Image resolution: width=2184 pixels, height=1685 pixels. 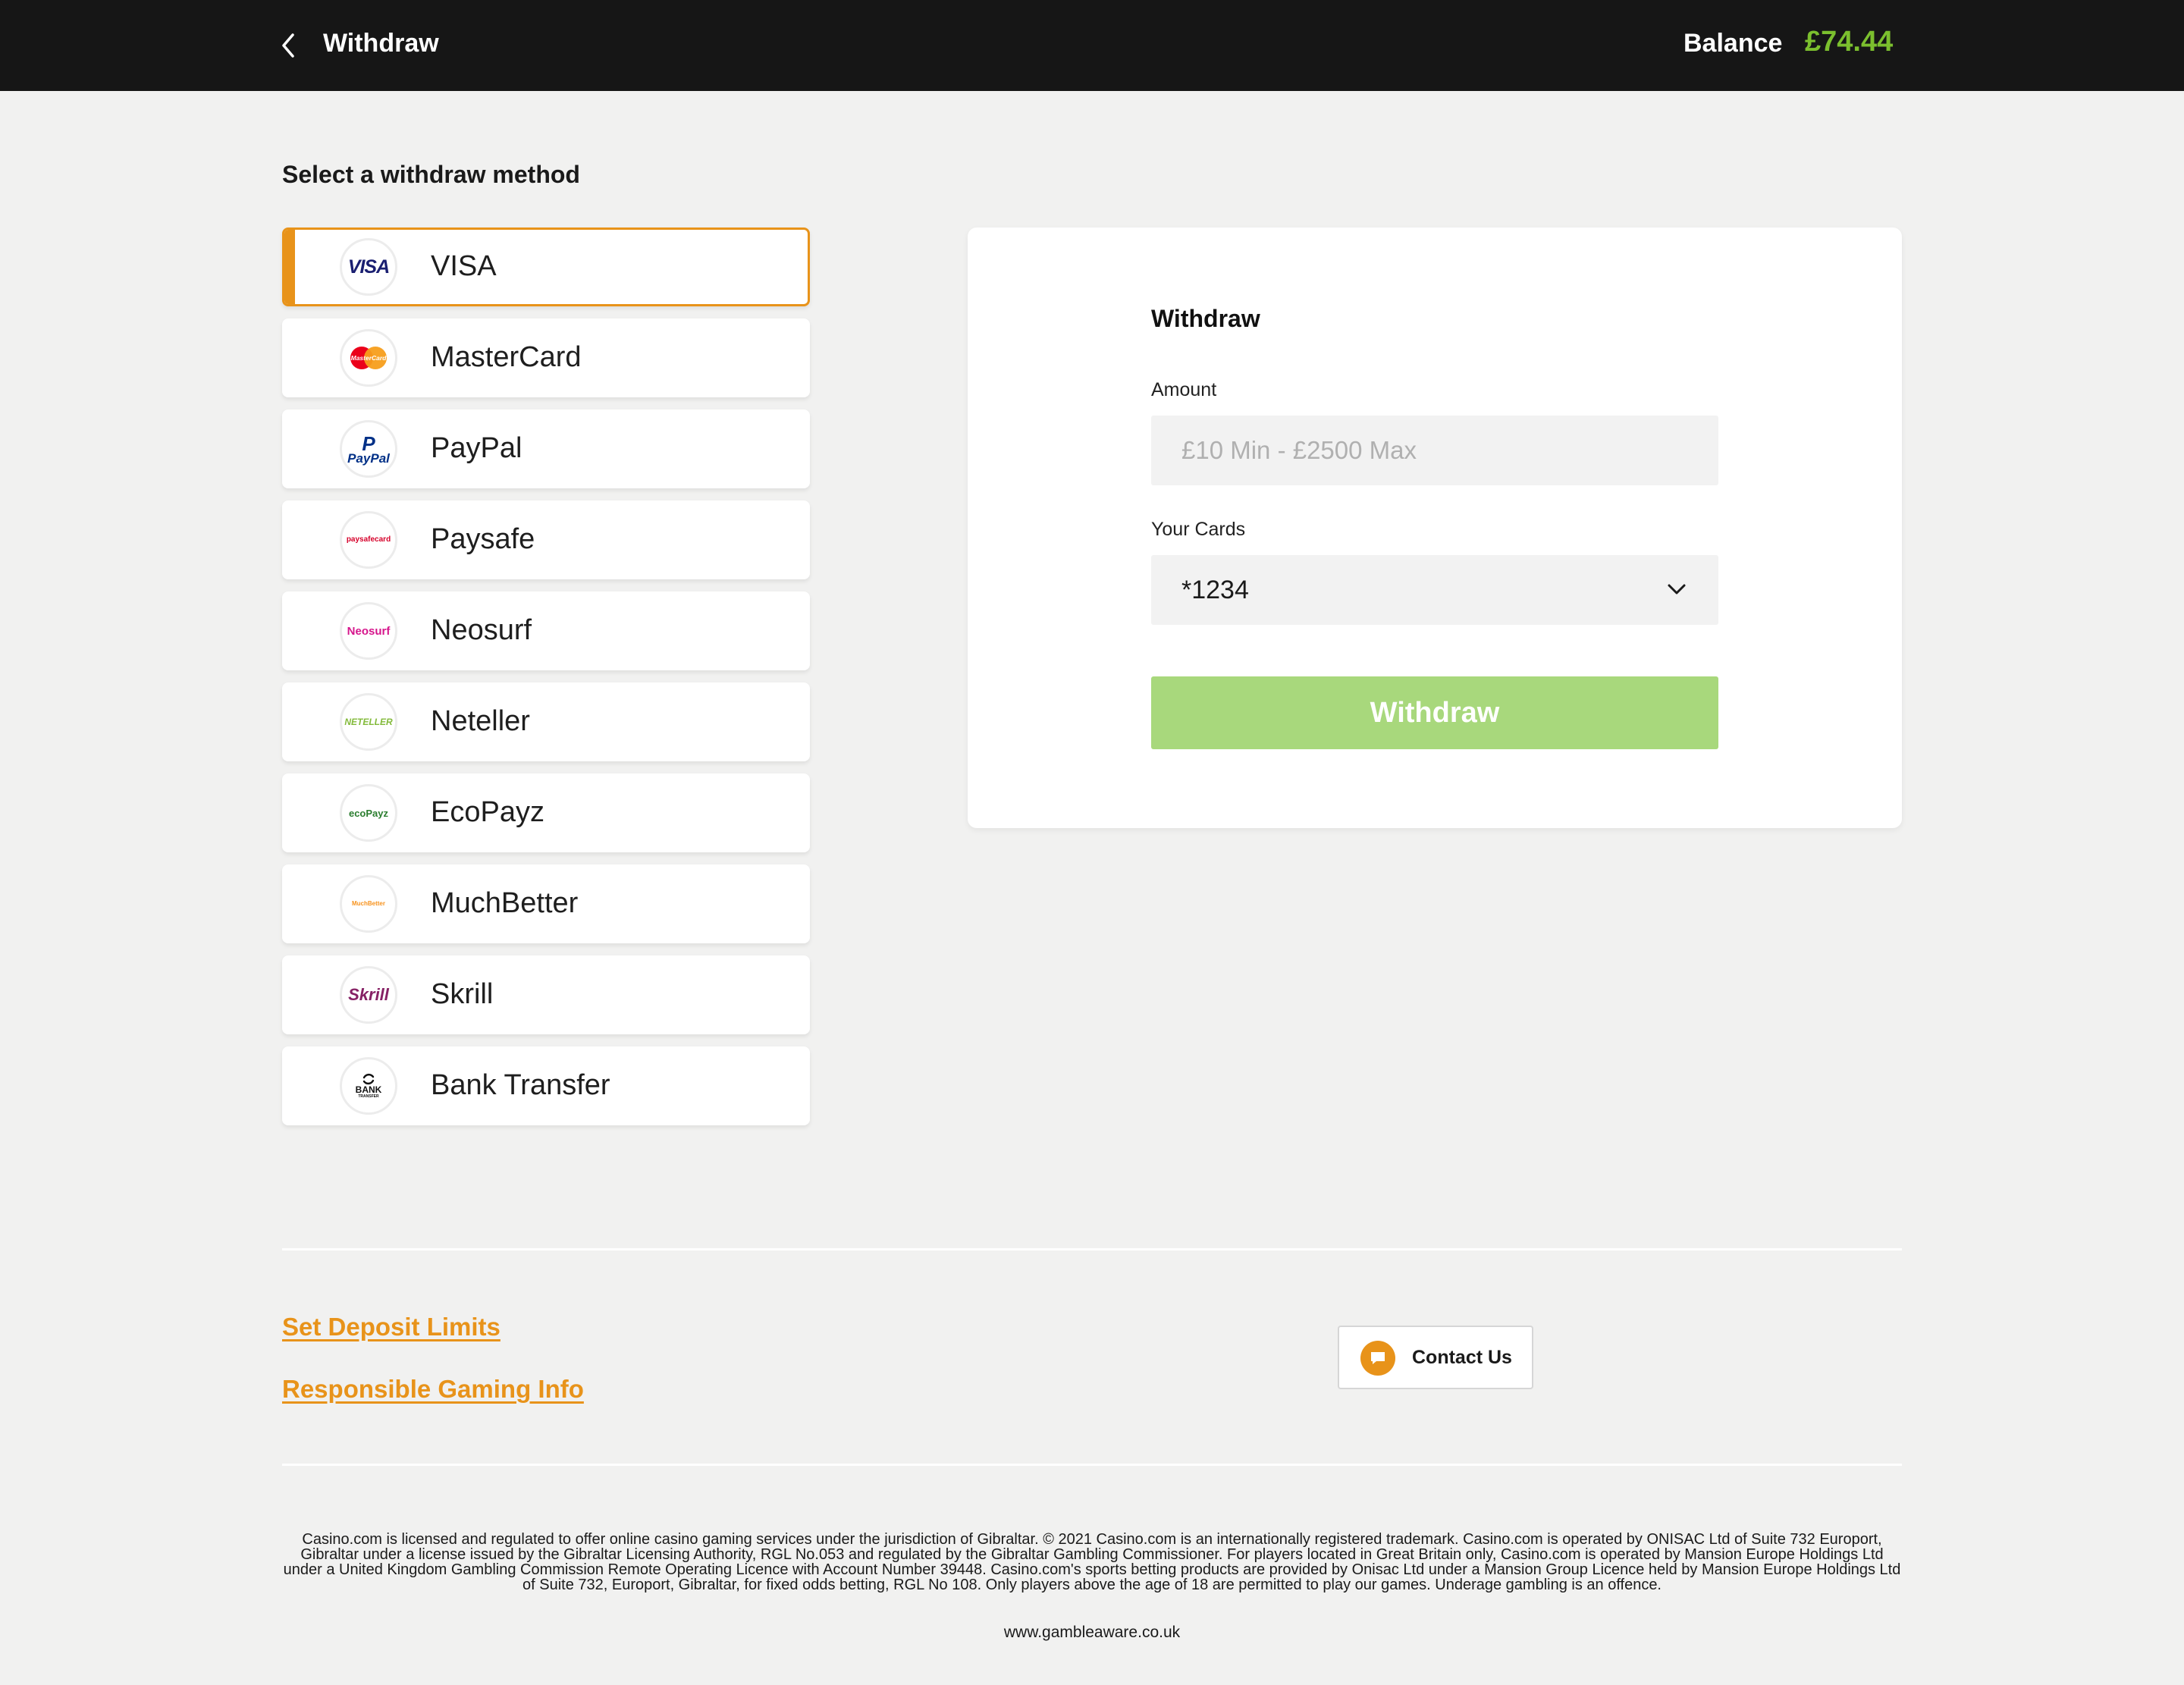 What do you see at coordinates (368, 995) in the screenshot?
I see `skrill-logo-icon: Skrill` at bounding box center [368, 995].